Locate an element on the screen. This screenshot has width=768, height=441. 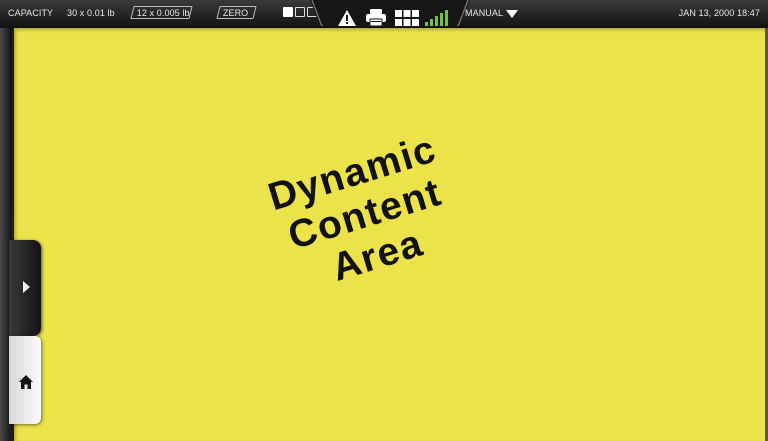
status-bar: CAPACITY 30 x 0.01 lb 12 x 0.005 lb ZERO is located at coordinates (384, 15).